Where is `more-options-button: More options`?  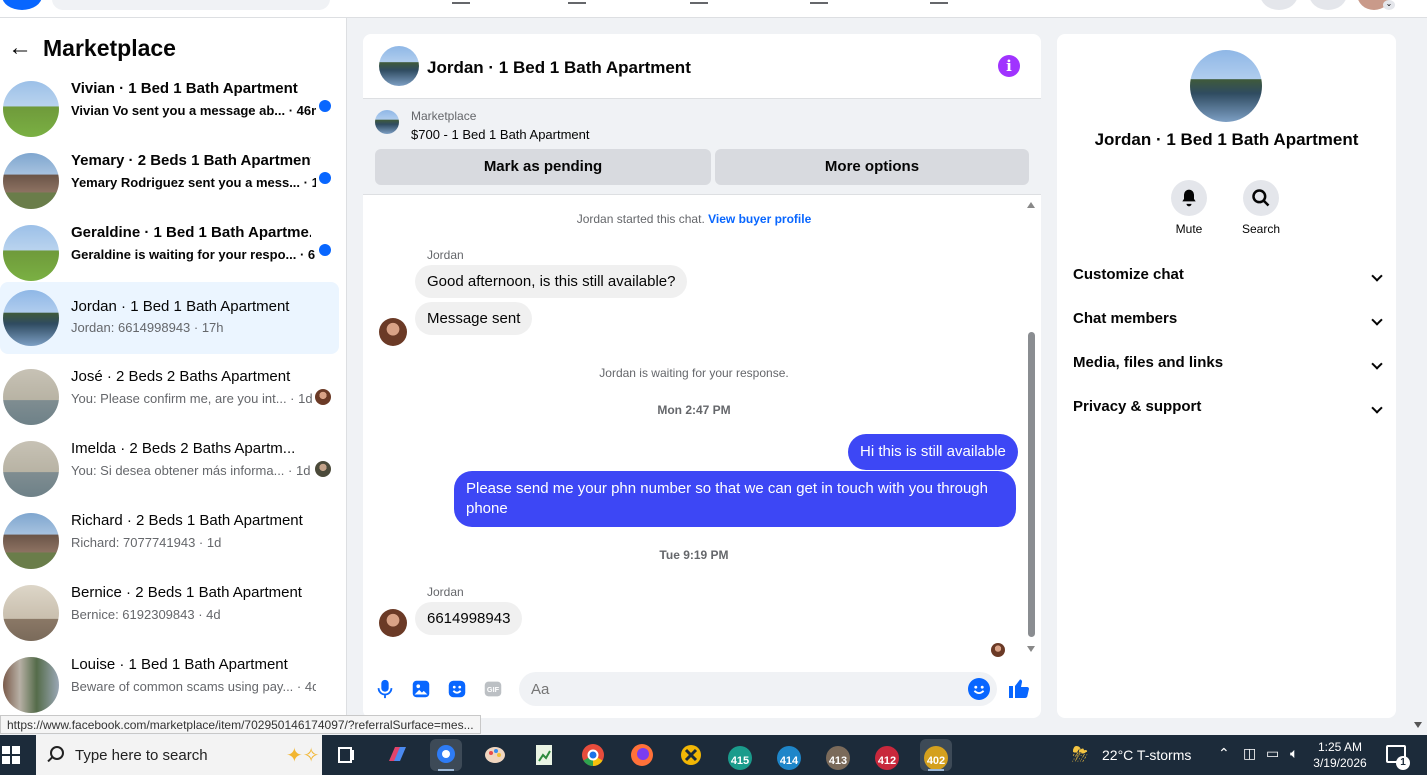 more-options-button: More options is located at coordinates (872, 167).